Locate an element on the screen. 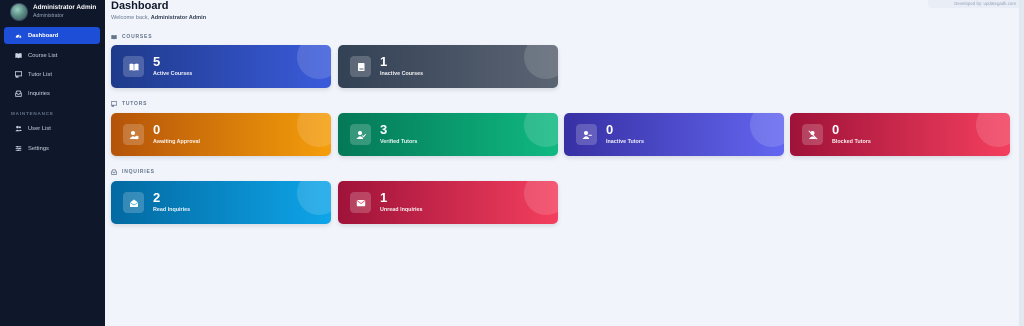 Image resolution: width=1024 pixels, height=326 pixels. avatar is located at coordinates (19, 12).